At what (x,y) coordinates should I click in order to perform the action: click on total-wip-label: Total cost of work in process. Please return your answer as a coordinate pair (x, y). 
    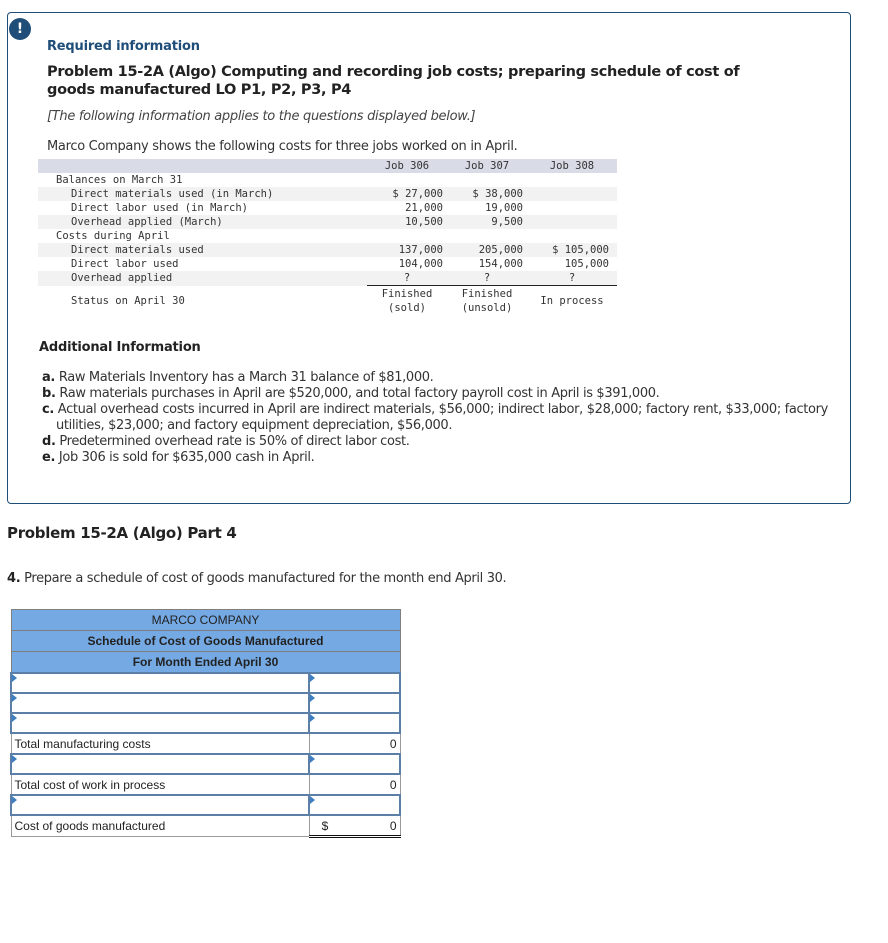
    Looking at the image, I should click on (160, 784).